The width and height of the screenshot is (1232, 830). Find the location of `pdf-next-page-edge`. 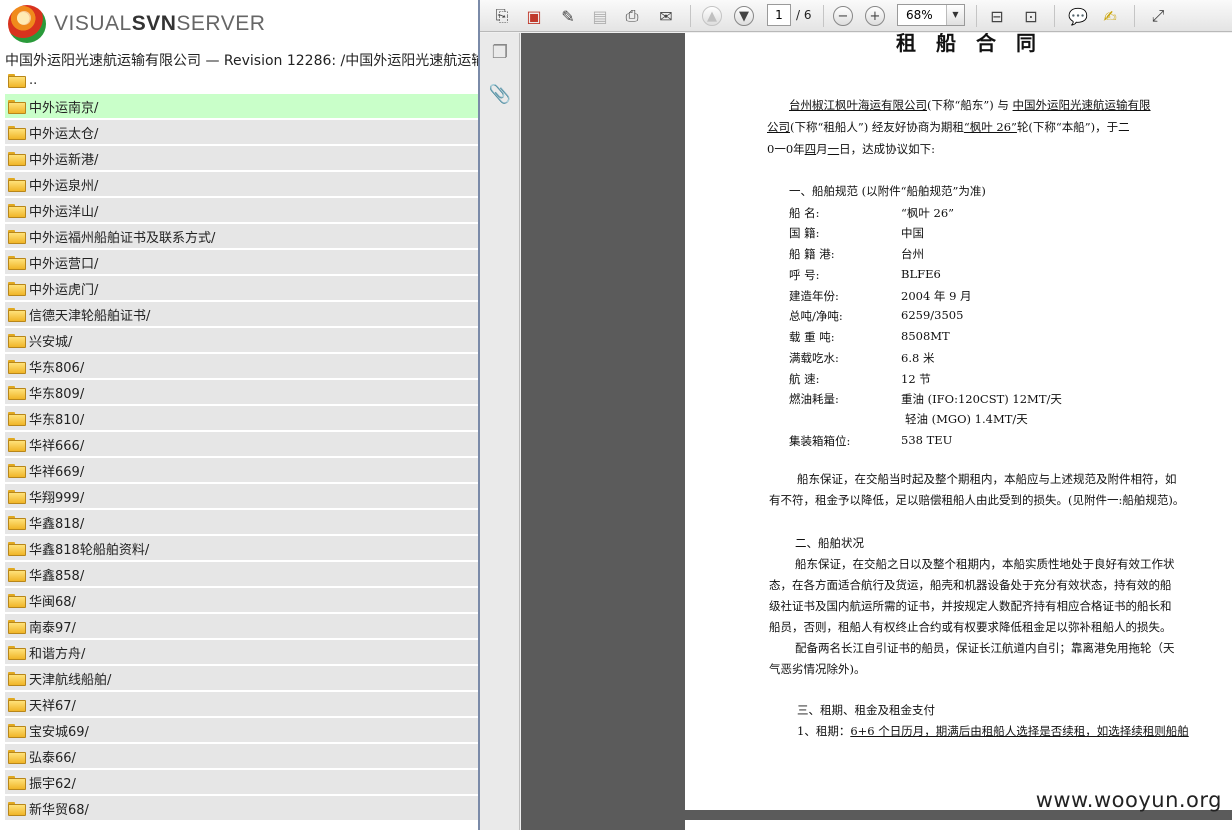

pdf-next-page-edge is located at coordinates (958, 825).